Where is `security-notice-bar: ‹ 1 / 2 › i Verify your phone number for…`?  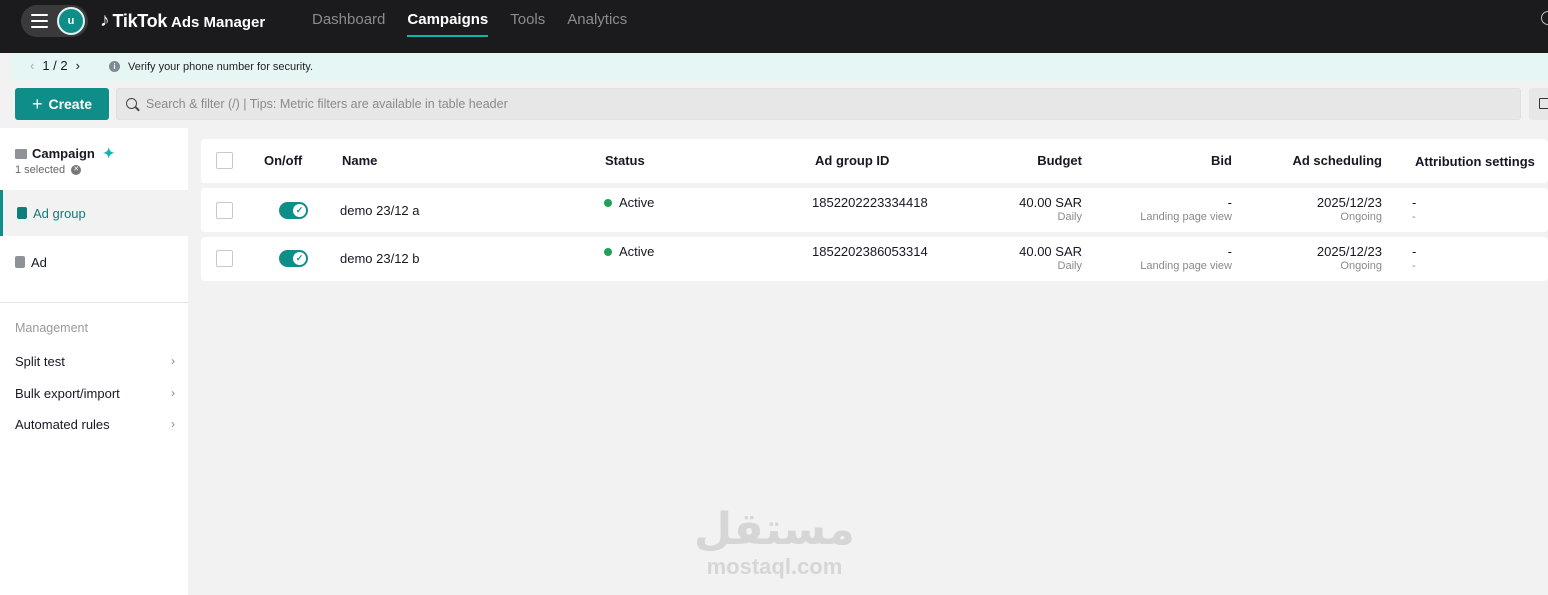 security-notice-bar: ‹ 1 / 2 › i Verify your phone number for… is located at coordinates (779, 67).